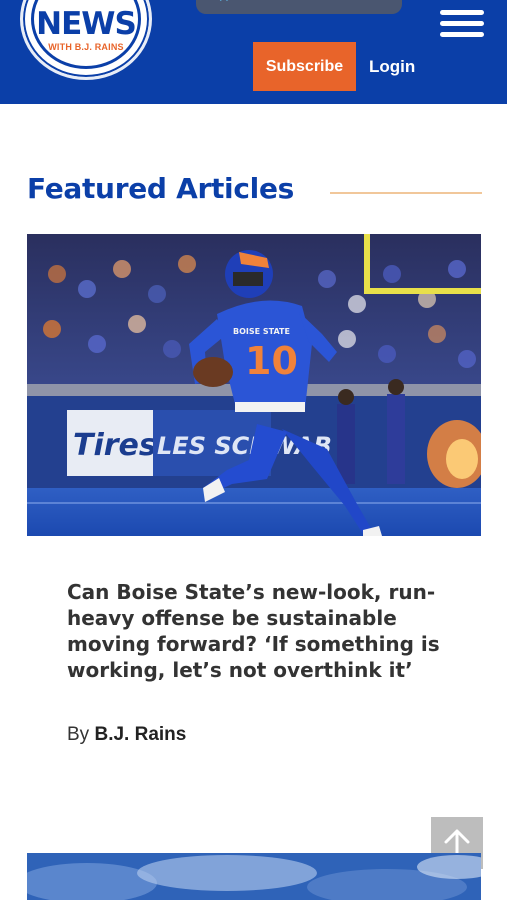 The image size is (507, 900). I want to click on header-banner-graphic: ✕, so click(299, 7).